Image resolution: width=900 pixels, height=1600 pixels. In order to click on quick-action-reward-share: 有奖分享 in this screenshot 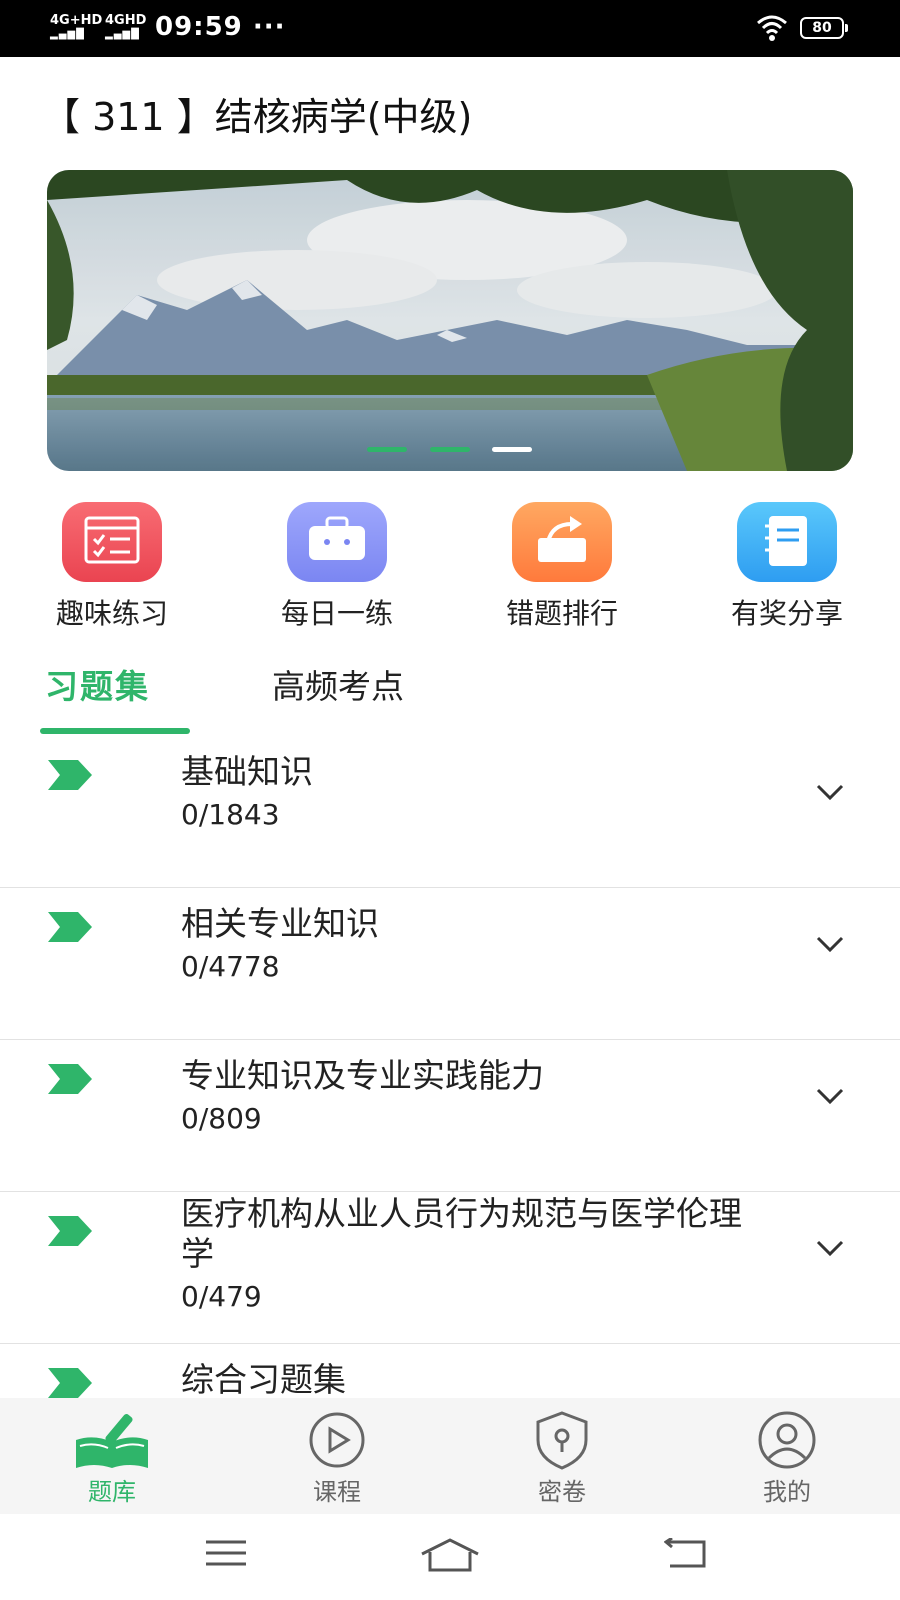, I will do `click(787, 567)`.